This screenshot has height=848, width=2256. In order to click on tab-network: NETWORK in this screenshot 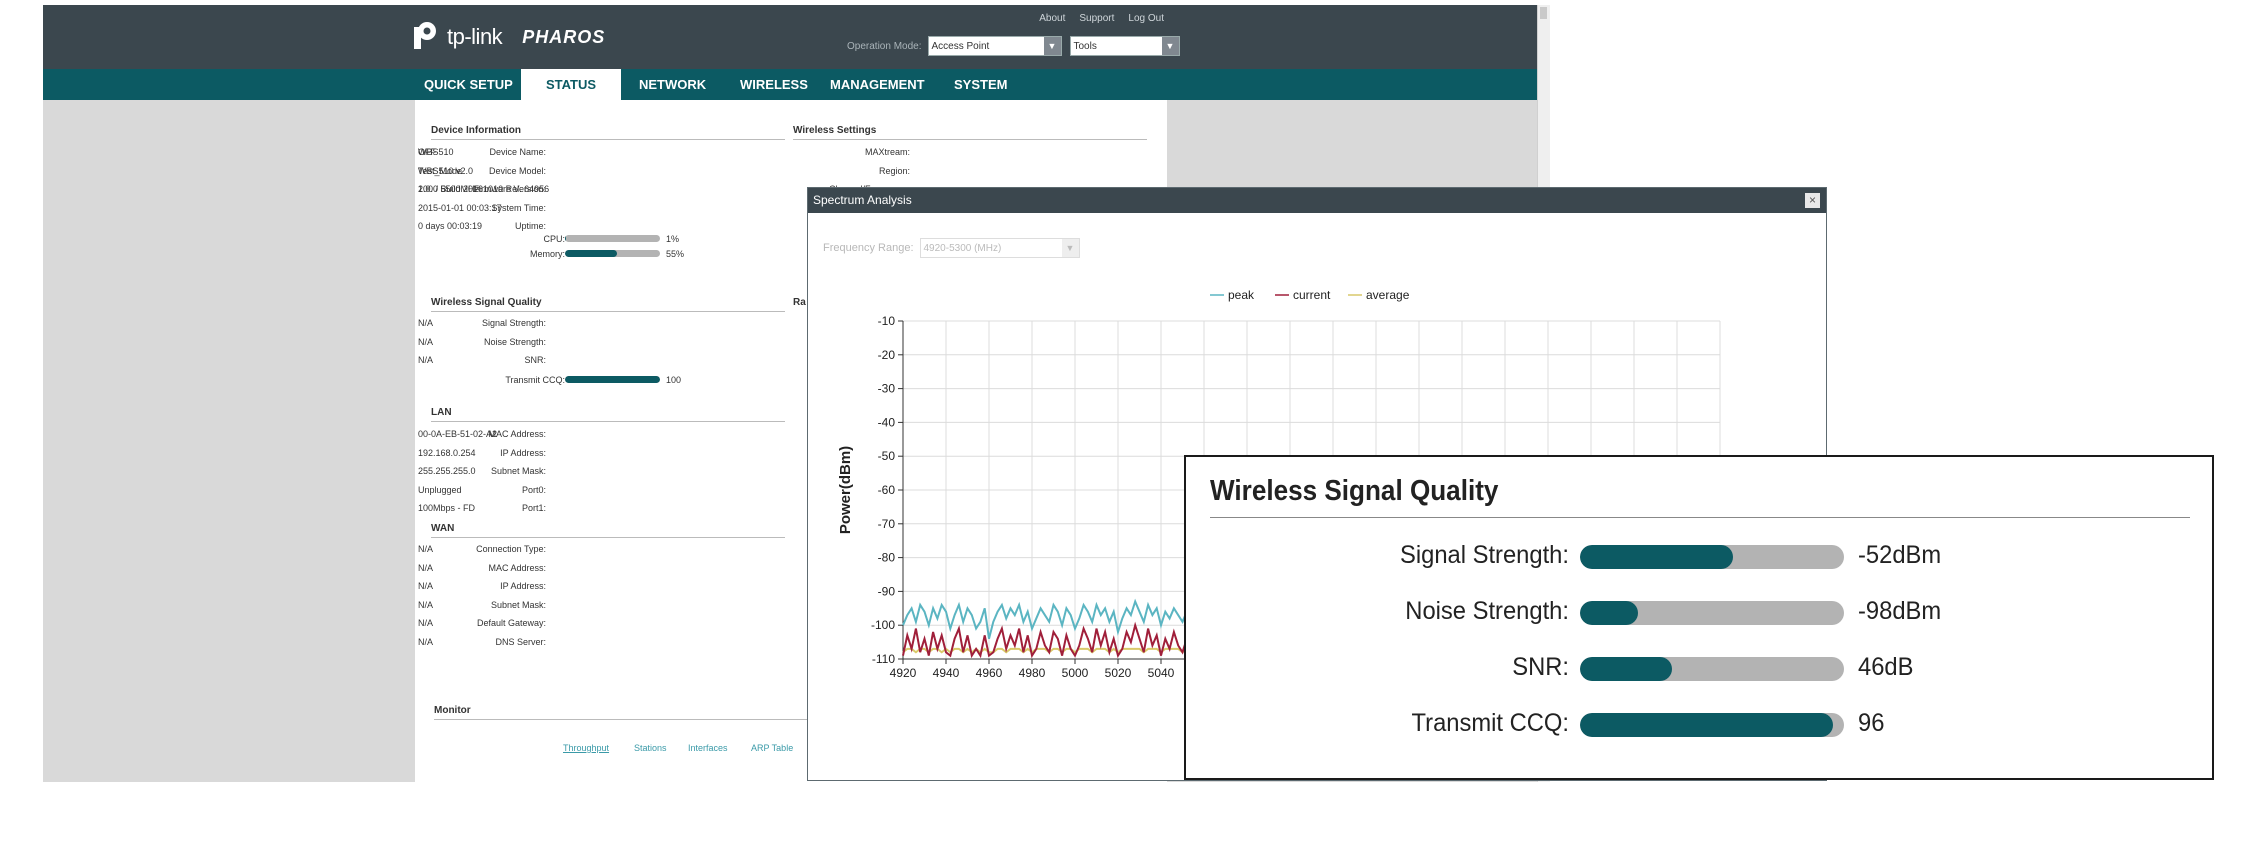, I will do `click(672, 84)`.